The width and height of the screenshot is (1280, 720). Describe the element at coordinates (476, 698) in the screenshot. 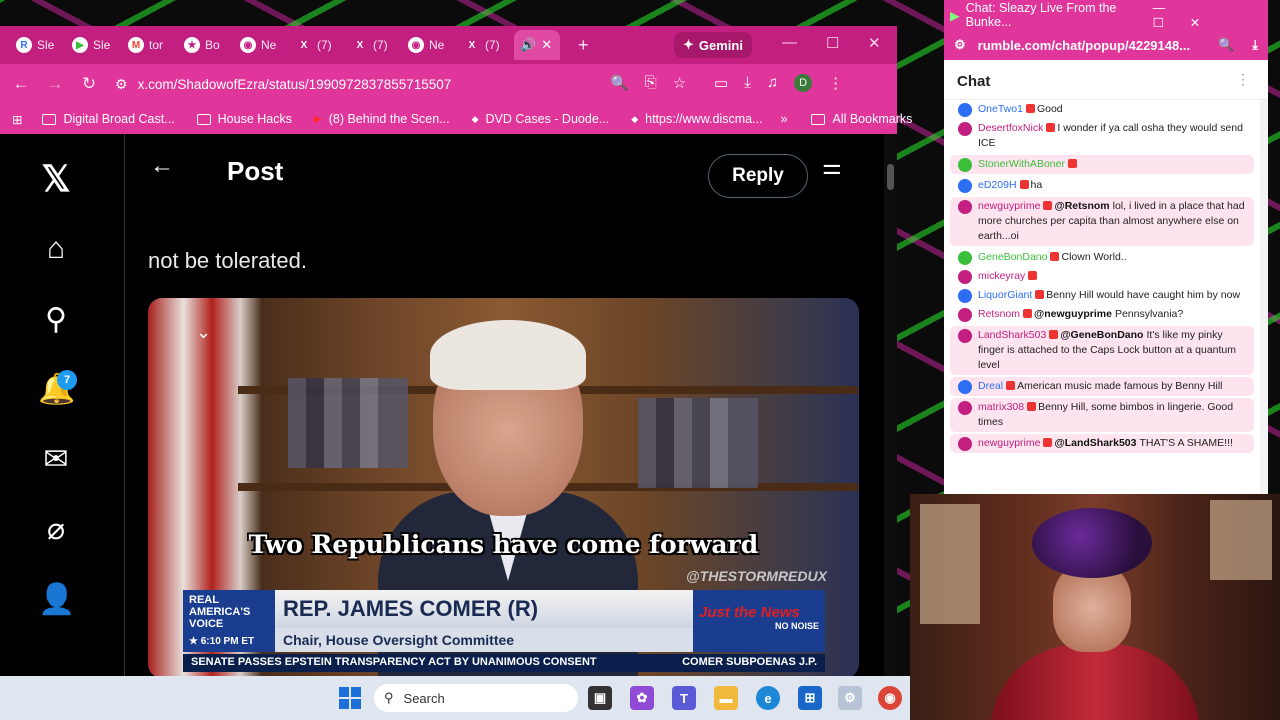

I see `taskbar-search: ⚲ Search` at that location.